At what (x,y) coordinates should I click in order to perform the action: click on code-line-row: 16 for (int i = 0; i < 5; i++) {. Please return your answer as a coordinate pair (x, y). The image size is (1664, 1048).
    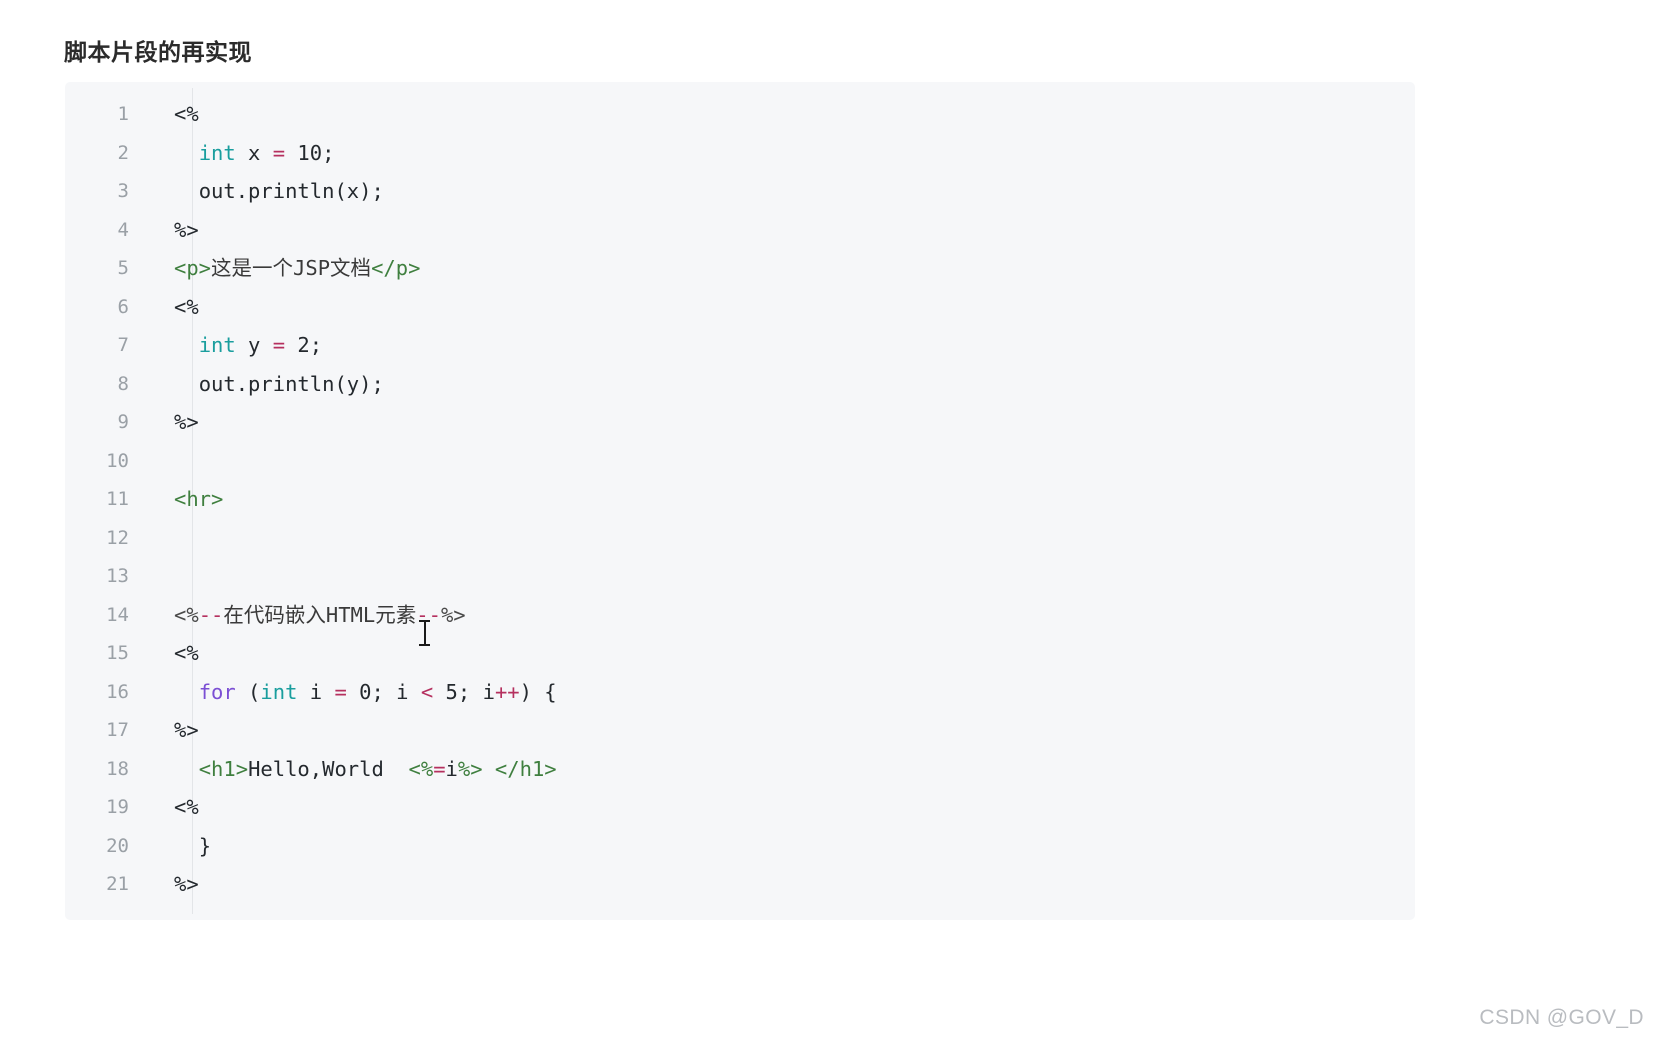
    Looking at the image, I should click on (740, 692).